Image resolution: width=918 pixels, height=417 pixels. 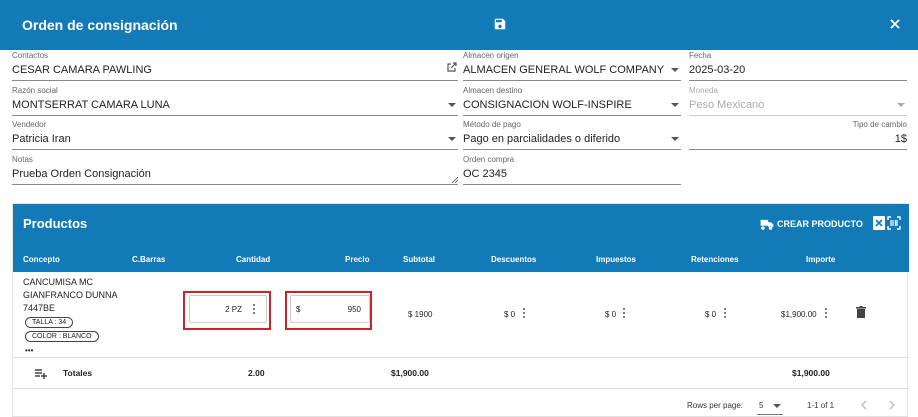 What do you see at coordinates (235, 103) in the screenshot?
I see `razon-social-field: Razón social MONTSERRAT CAMARA LUNA` at bounding box center [235, 103].